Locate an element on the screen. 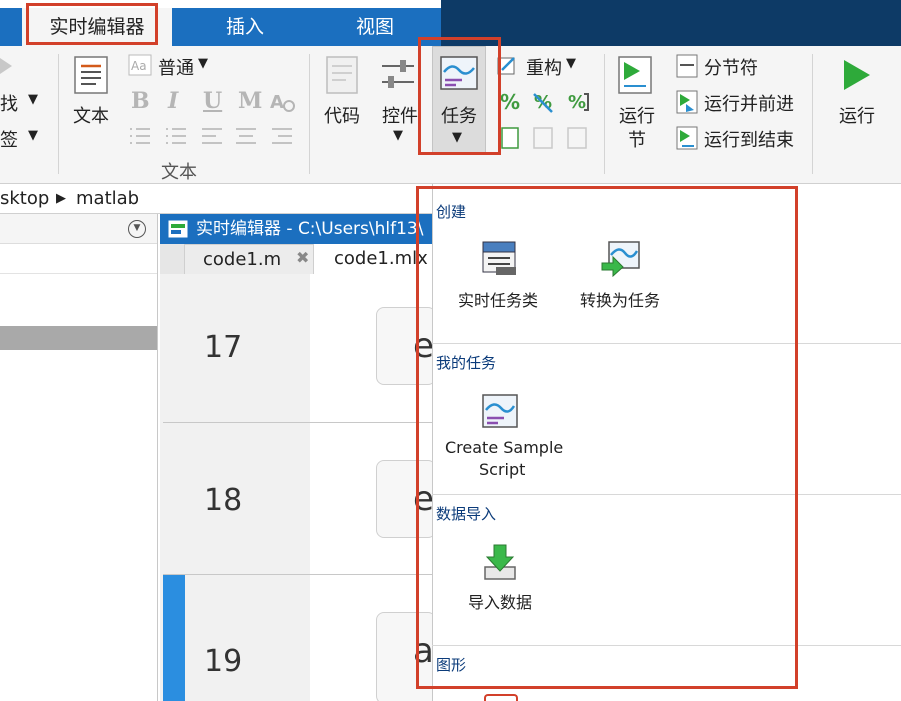 The height and width of the screenshot is (701, 901). section-break-button: 分节符 is located at coordinates (731, 67).